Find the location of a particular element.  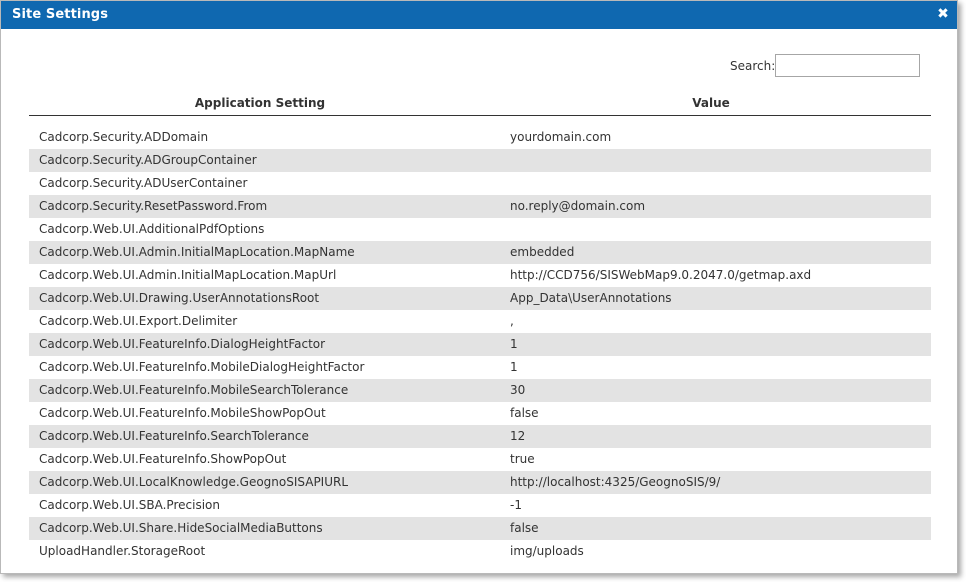

setting-name-cell: Cadcorp.Security.ADDomain is located at coordinates (124, 137).